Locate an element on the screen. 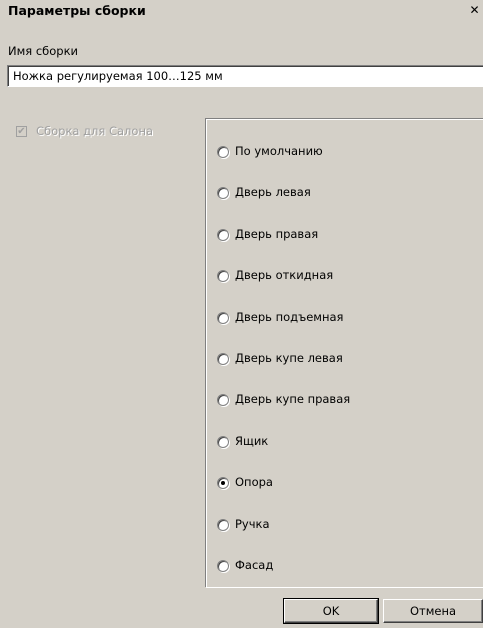  radio-option-label: Дверь купе правая is located at coordinates (293, 399).